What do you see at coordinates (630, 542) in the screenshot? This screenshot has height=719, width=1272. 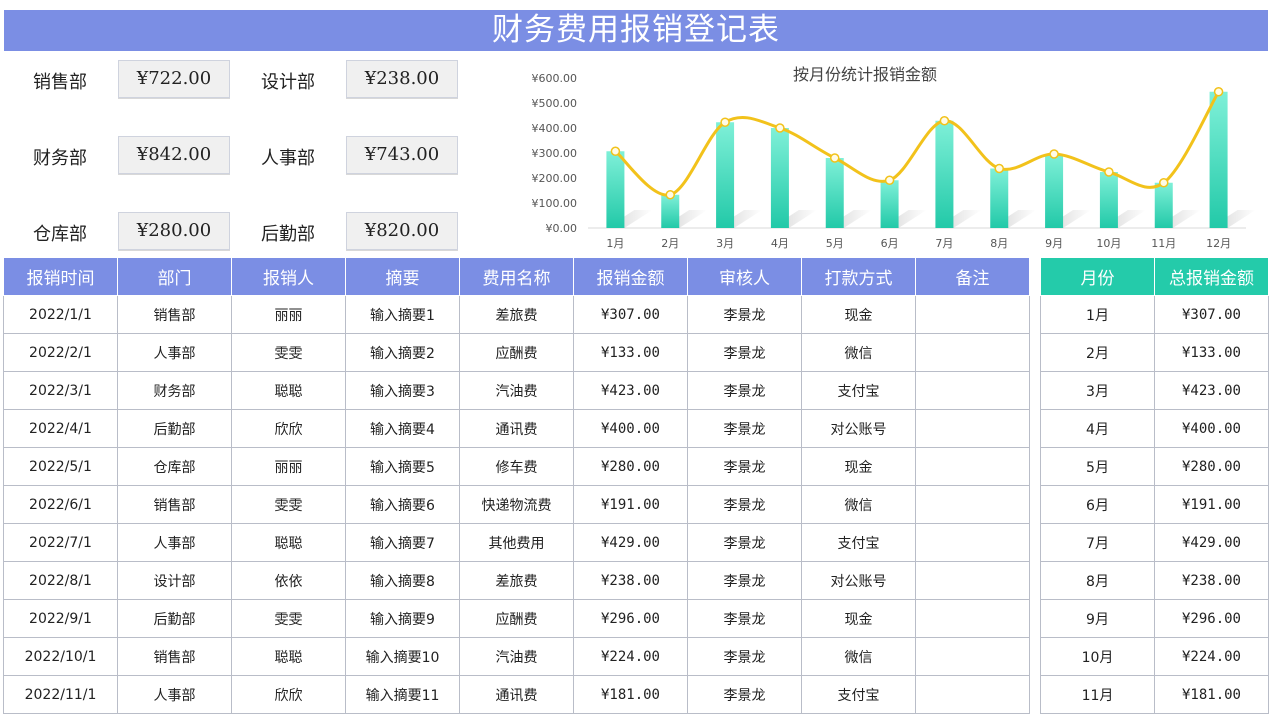 I see `table-cell: ¥429.00` at bounding box center [630, 542].